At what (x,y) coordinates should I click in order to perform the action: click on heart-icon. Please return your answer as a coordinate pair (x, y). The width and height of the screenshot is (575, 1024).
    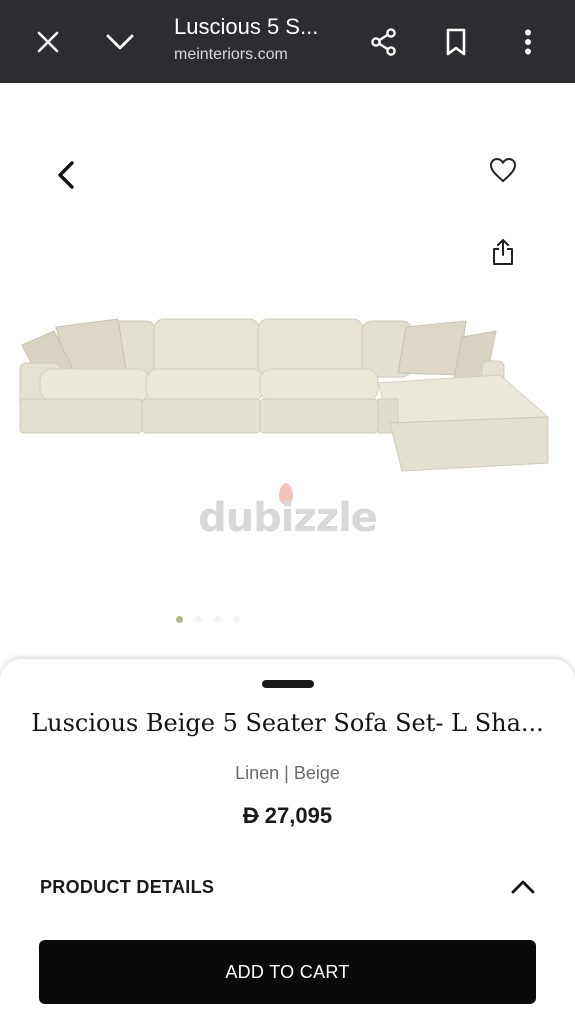
    Looking at the image, I should click on (503, 170).